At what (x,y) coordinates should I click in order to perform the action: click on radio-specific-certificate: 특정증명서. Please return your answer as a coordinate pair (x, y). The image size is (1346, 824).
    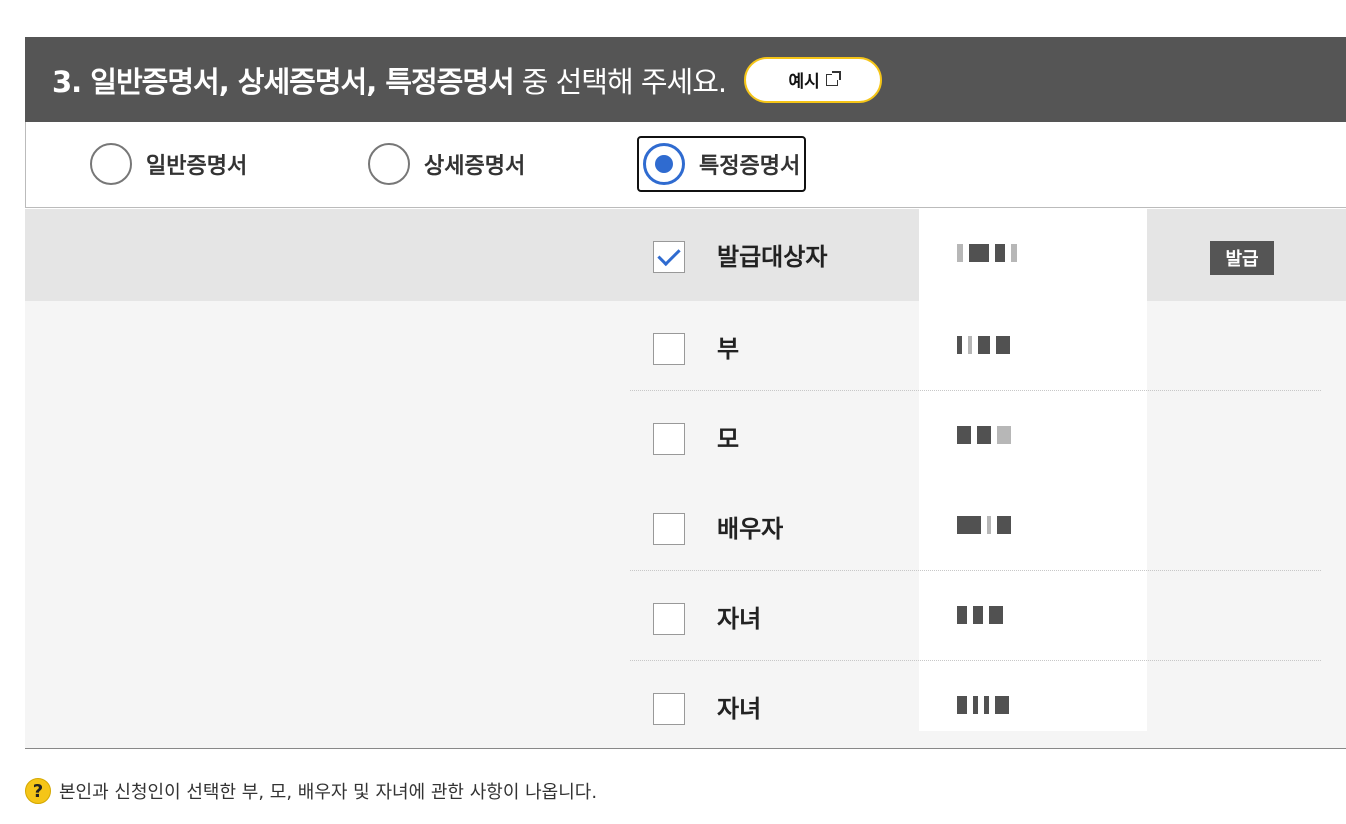
    Looking at the image, I should click on (722, 164).